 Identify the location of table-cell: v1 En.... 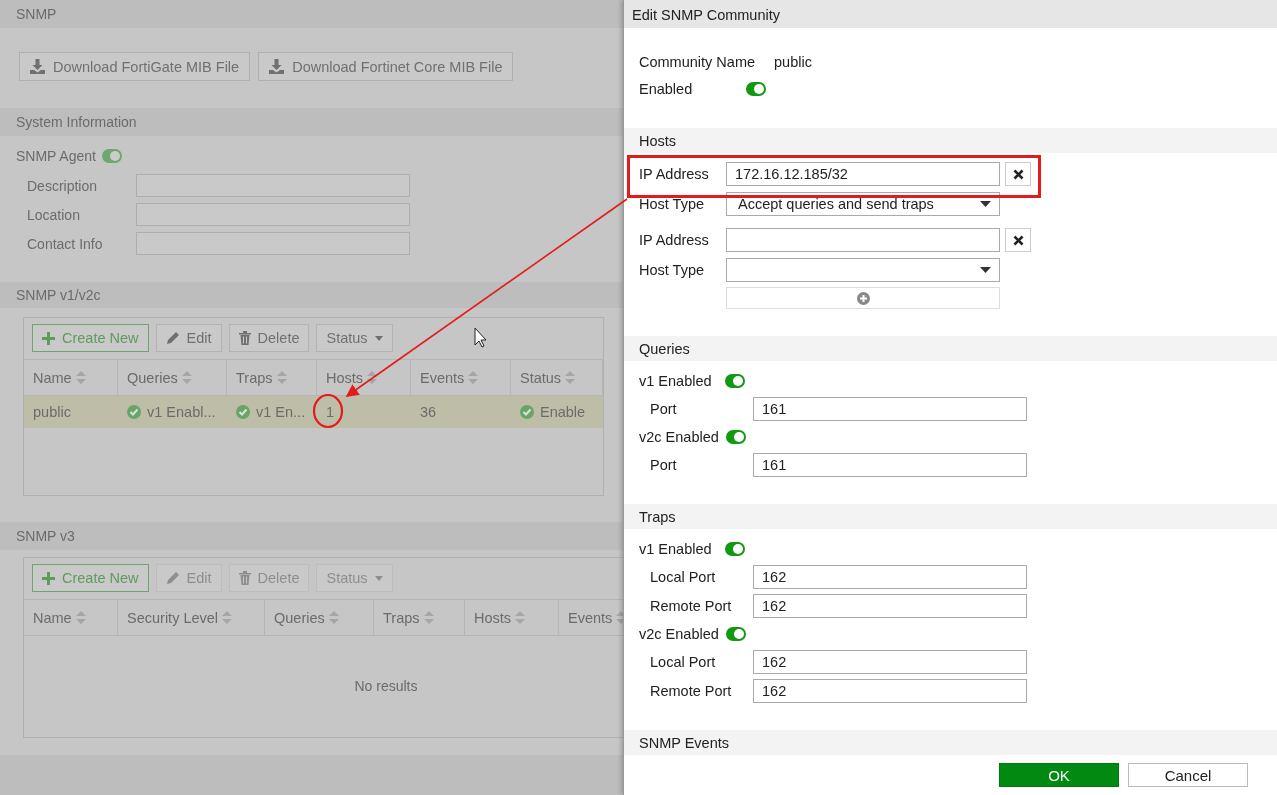
(281, 412).